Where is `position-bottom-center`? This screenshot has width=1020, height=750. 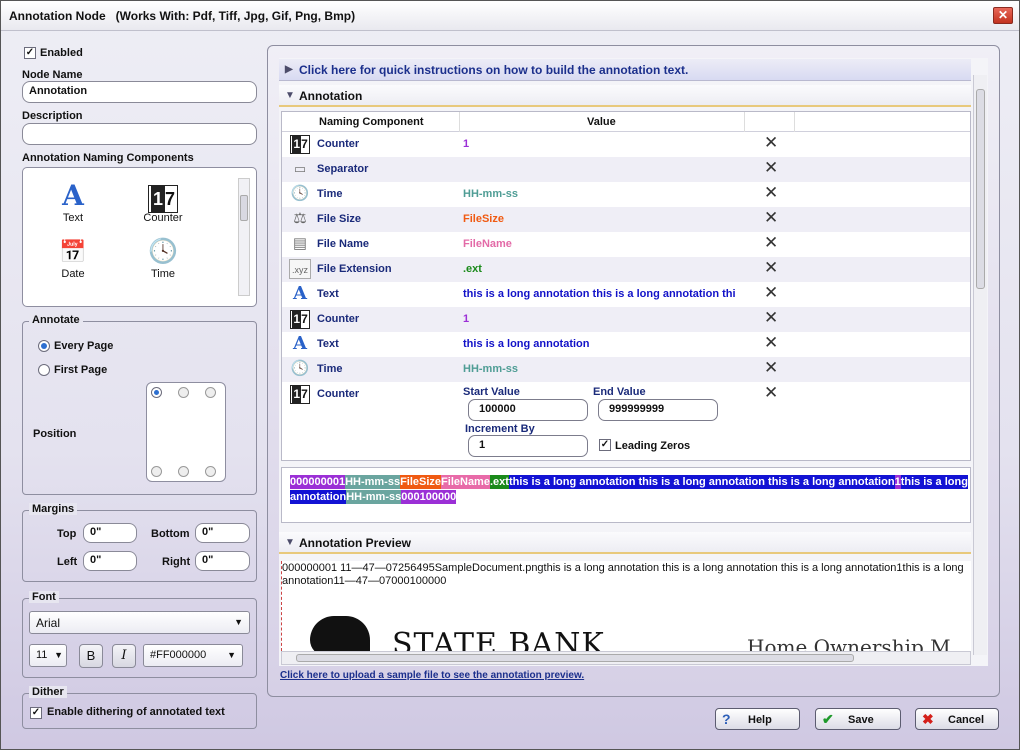
position-bottom-center is located at coordinates (183, 471).